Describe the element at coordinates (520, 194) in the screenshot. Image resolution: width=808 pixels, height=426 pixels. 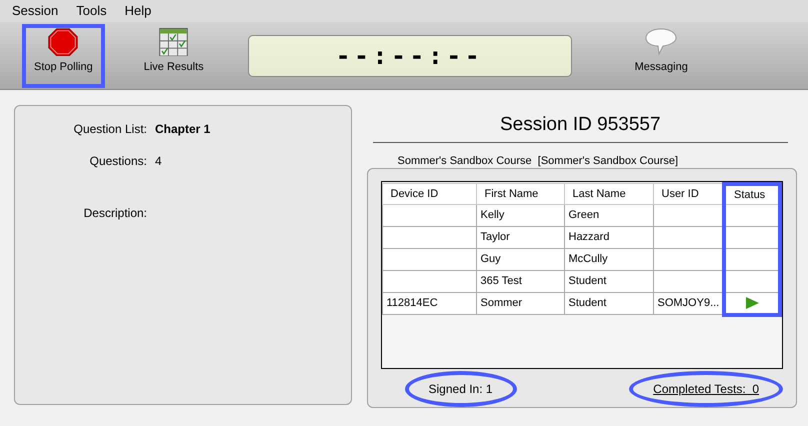
I see `column-header: First Name` at that location.